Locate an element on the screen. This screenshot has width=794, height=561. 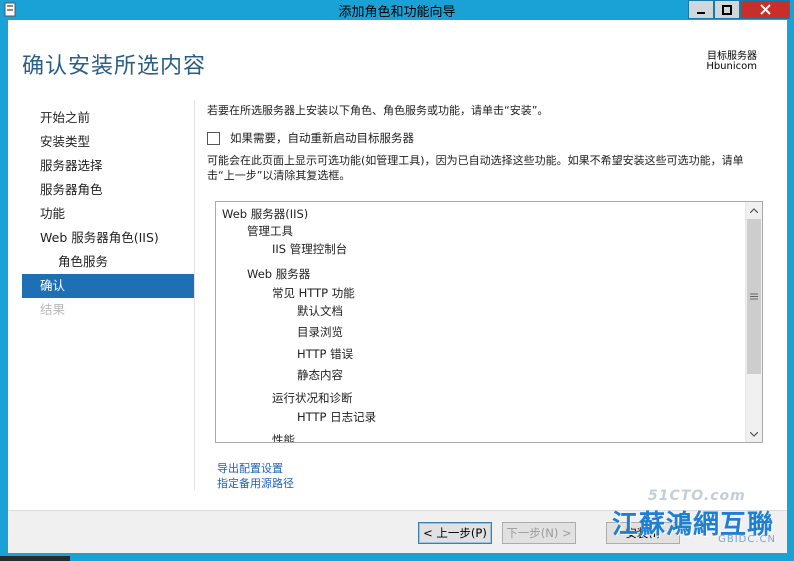
previous-button: < 上一步(P) is located at coordinates (455, 533).